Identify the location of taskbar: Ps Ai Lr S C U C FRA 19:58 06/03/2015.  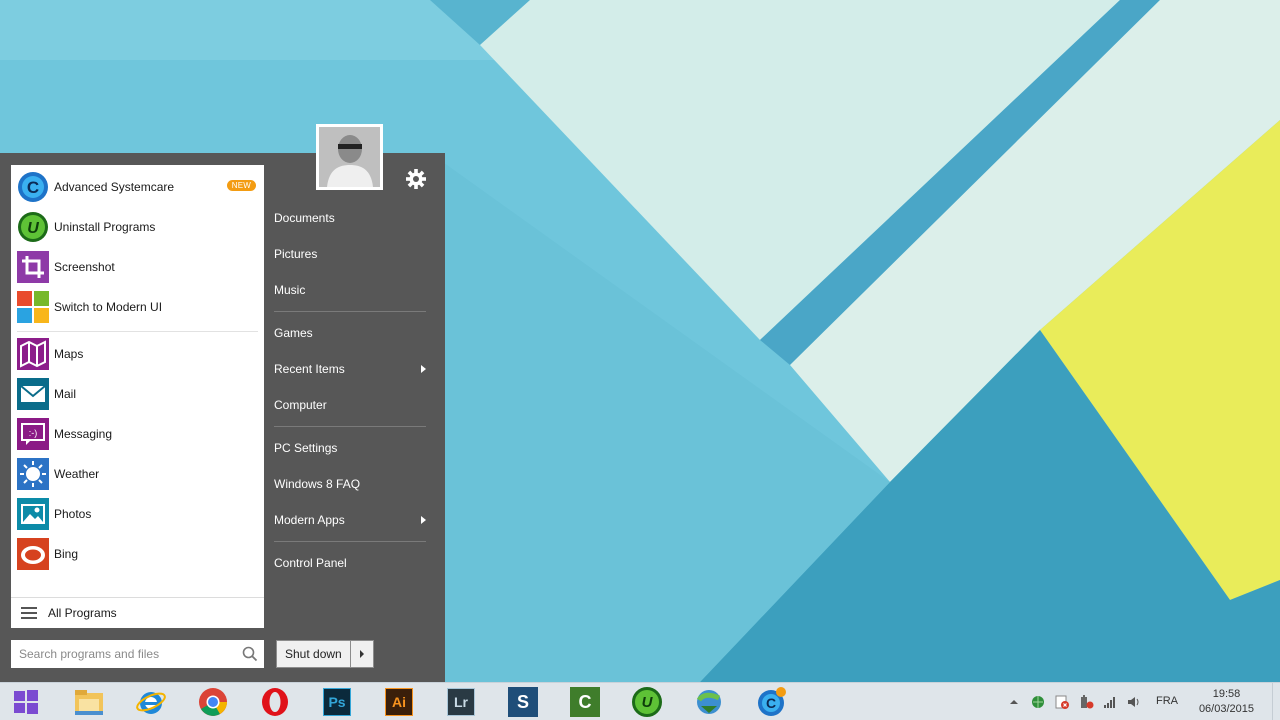
(640, 701).